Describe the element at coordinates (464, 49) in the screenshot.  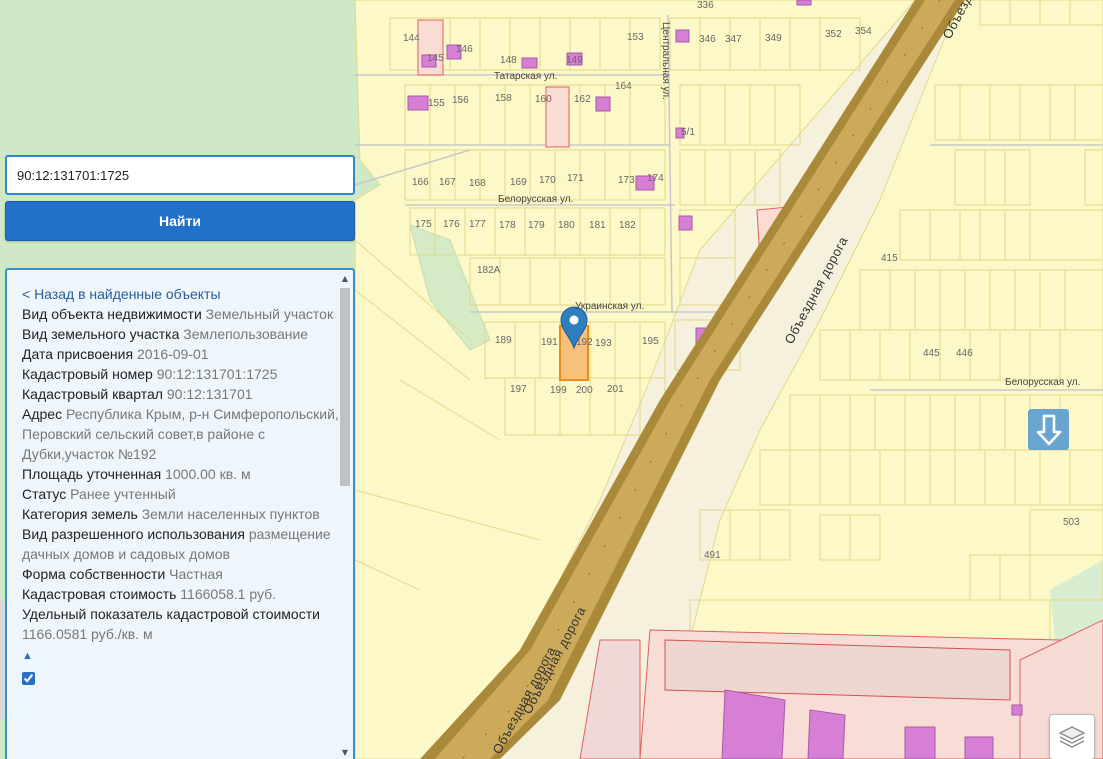
I see `parcel-number: 146` at that location.